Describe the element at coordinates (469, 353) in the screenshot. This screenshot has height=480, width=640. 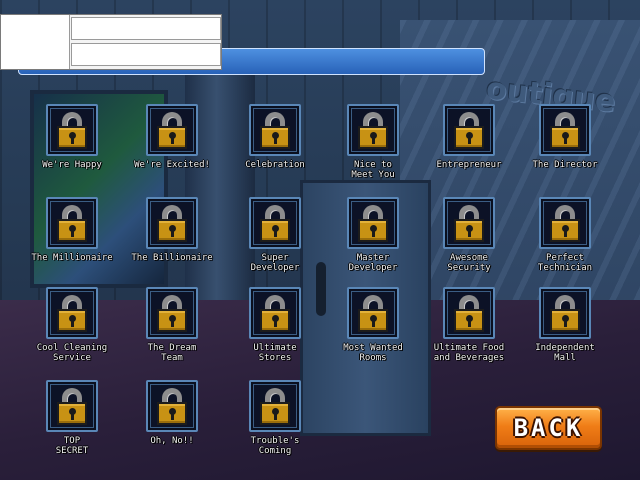
I see `achievement-label: Ultimate Food and Beverages` at that location.